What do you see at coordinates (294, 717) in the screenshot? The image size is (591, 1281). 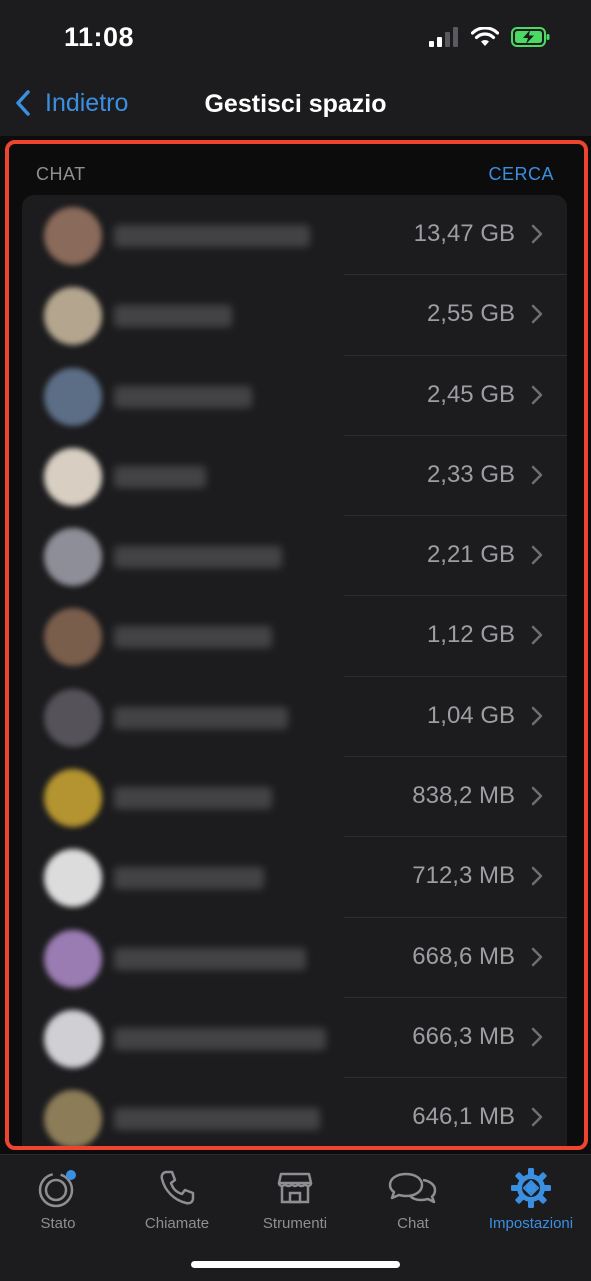 I see `chat-row: 1,04 GB` at bounding box center [294, 717].